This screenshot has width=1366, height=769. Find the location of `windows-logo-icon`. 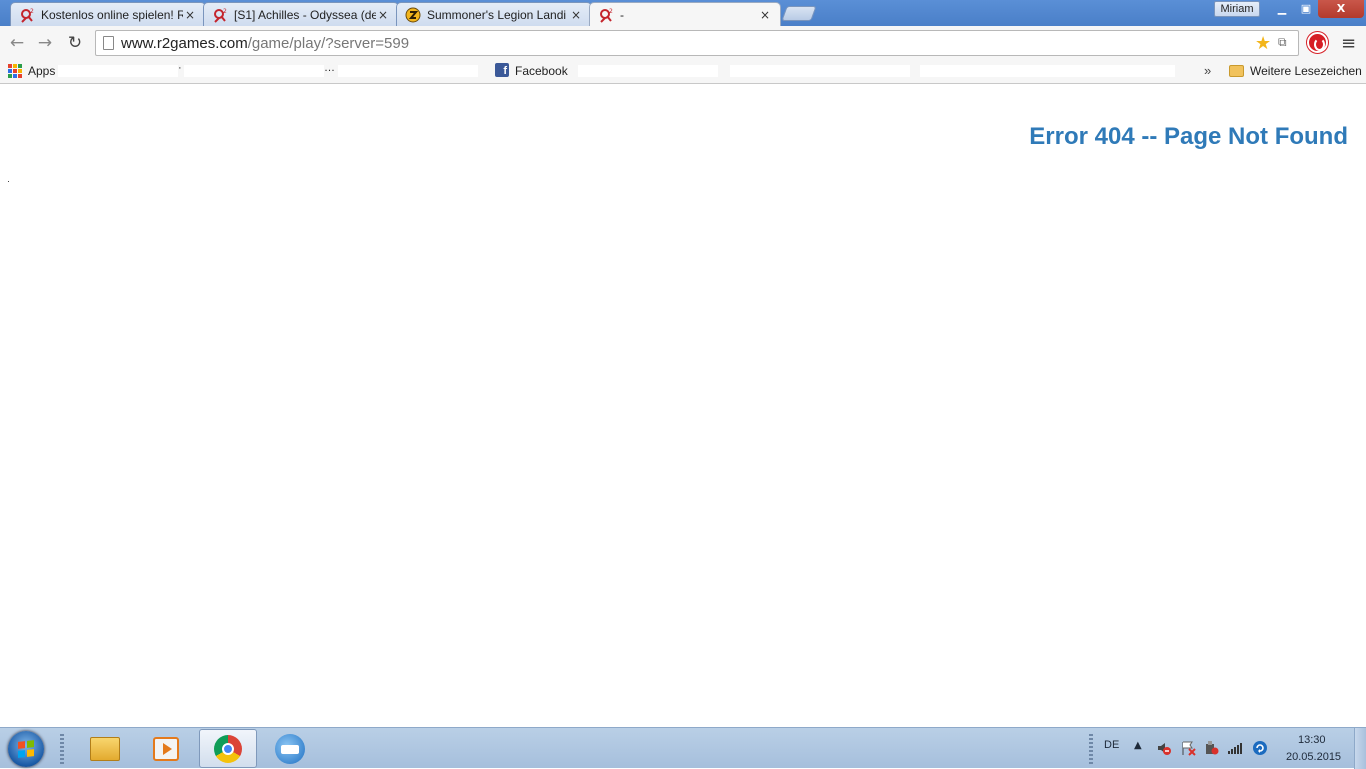

windows-logo-icon is located at coordinates (26, 749).